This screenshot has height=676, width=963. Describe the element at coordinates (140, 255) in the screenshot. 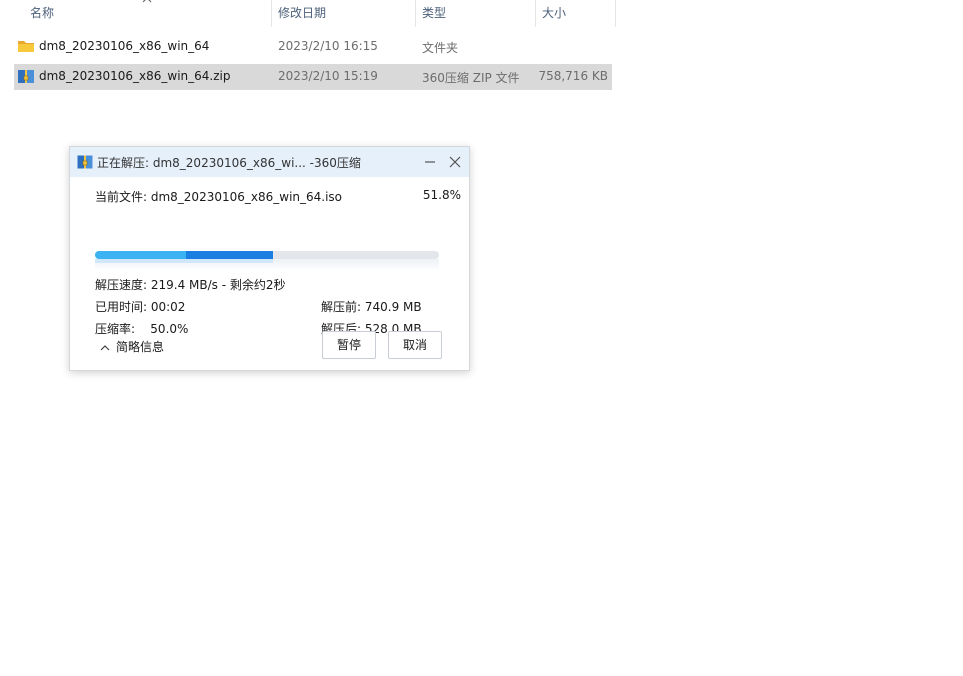

I see `progress-bar-fill-light` at that location.